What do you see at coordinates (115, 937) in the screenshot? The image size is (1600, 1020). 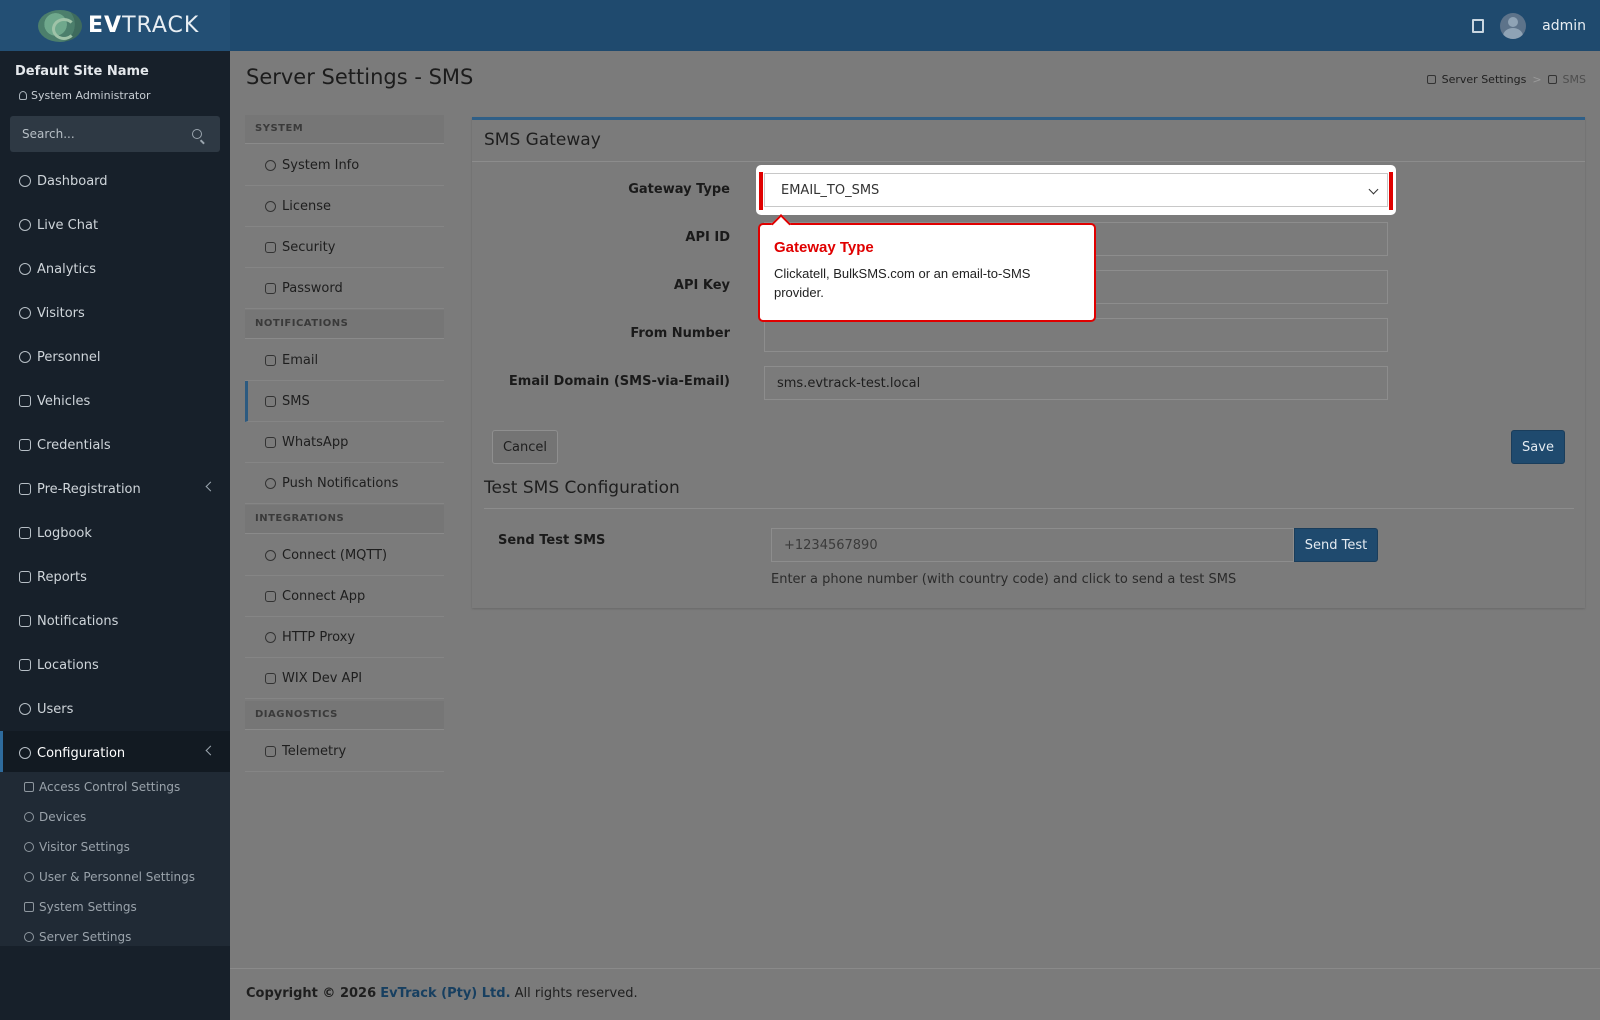 I see `submenu-item-server-settings: Server Settings` at bounding box center [115, 937].